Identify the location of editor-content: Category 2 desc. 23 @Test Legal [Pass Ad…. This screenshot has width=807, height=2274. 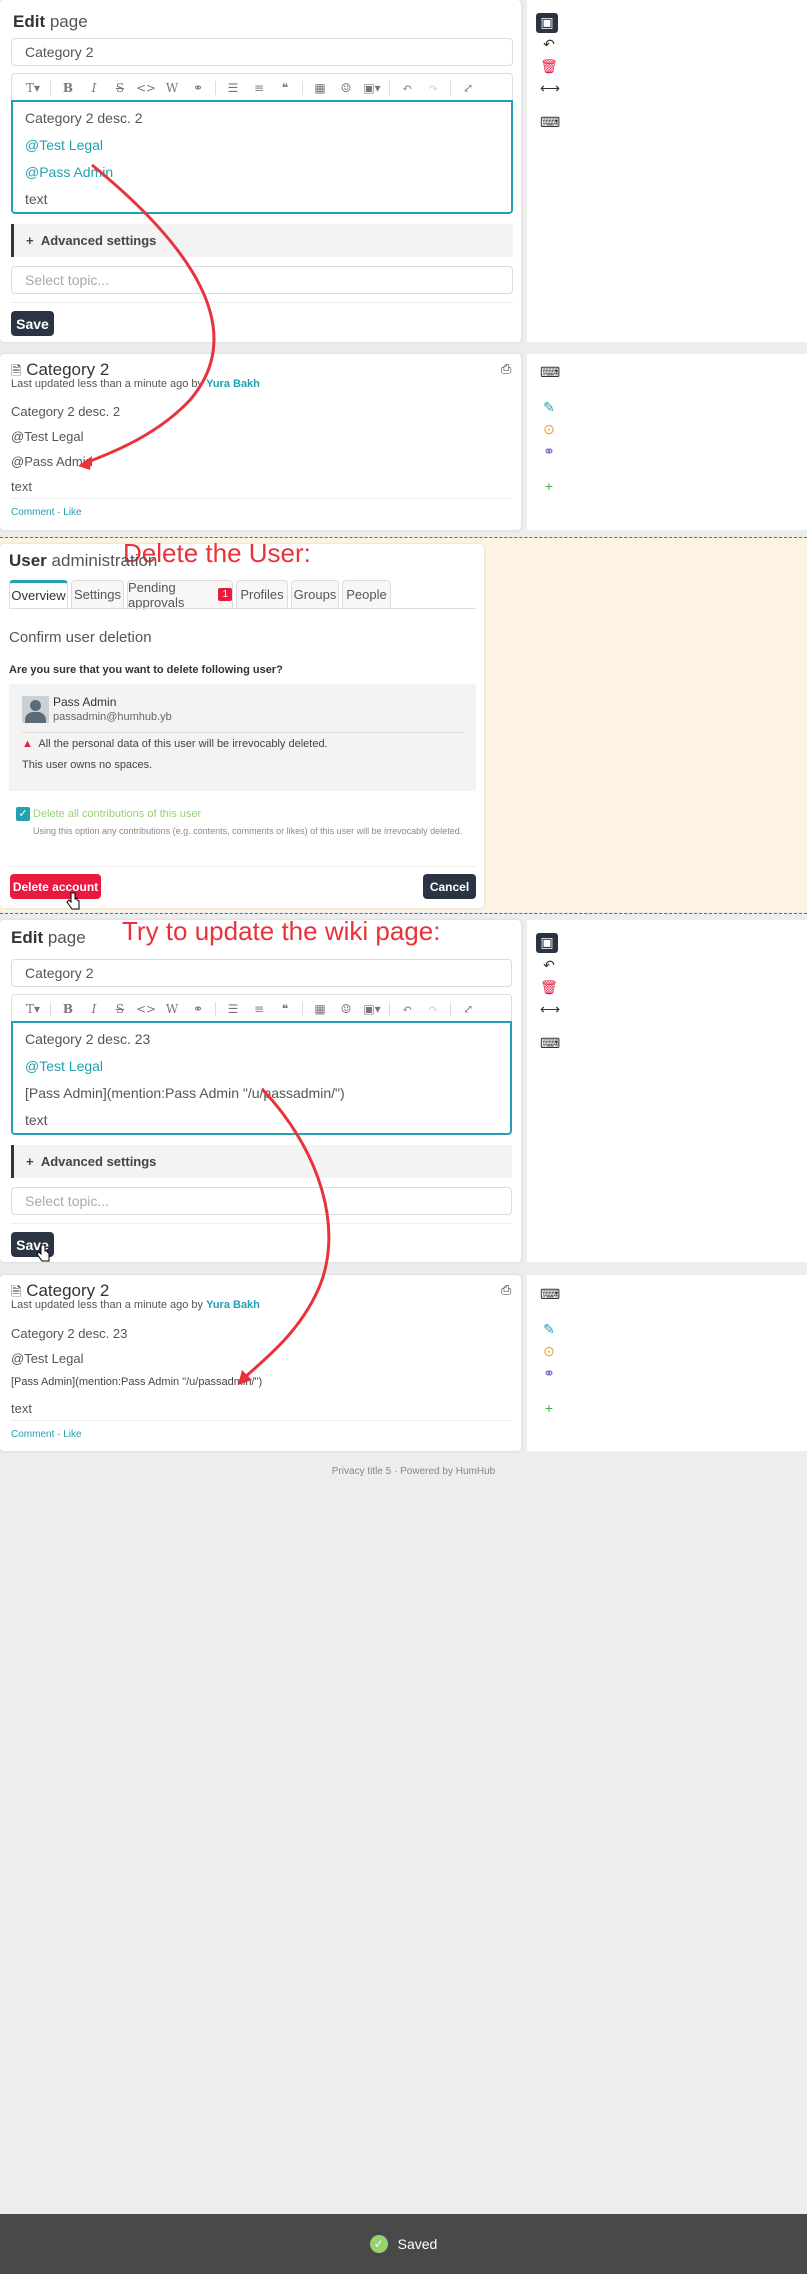
(261, 1078).